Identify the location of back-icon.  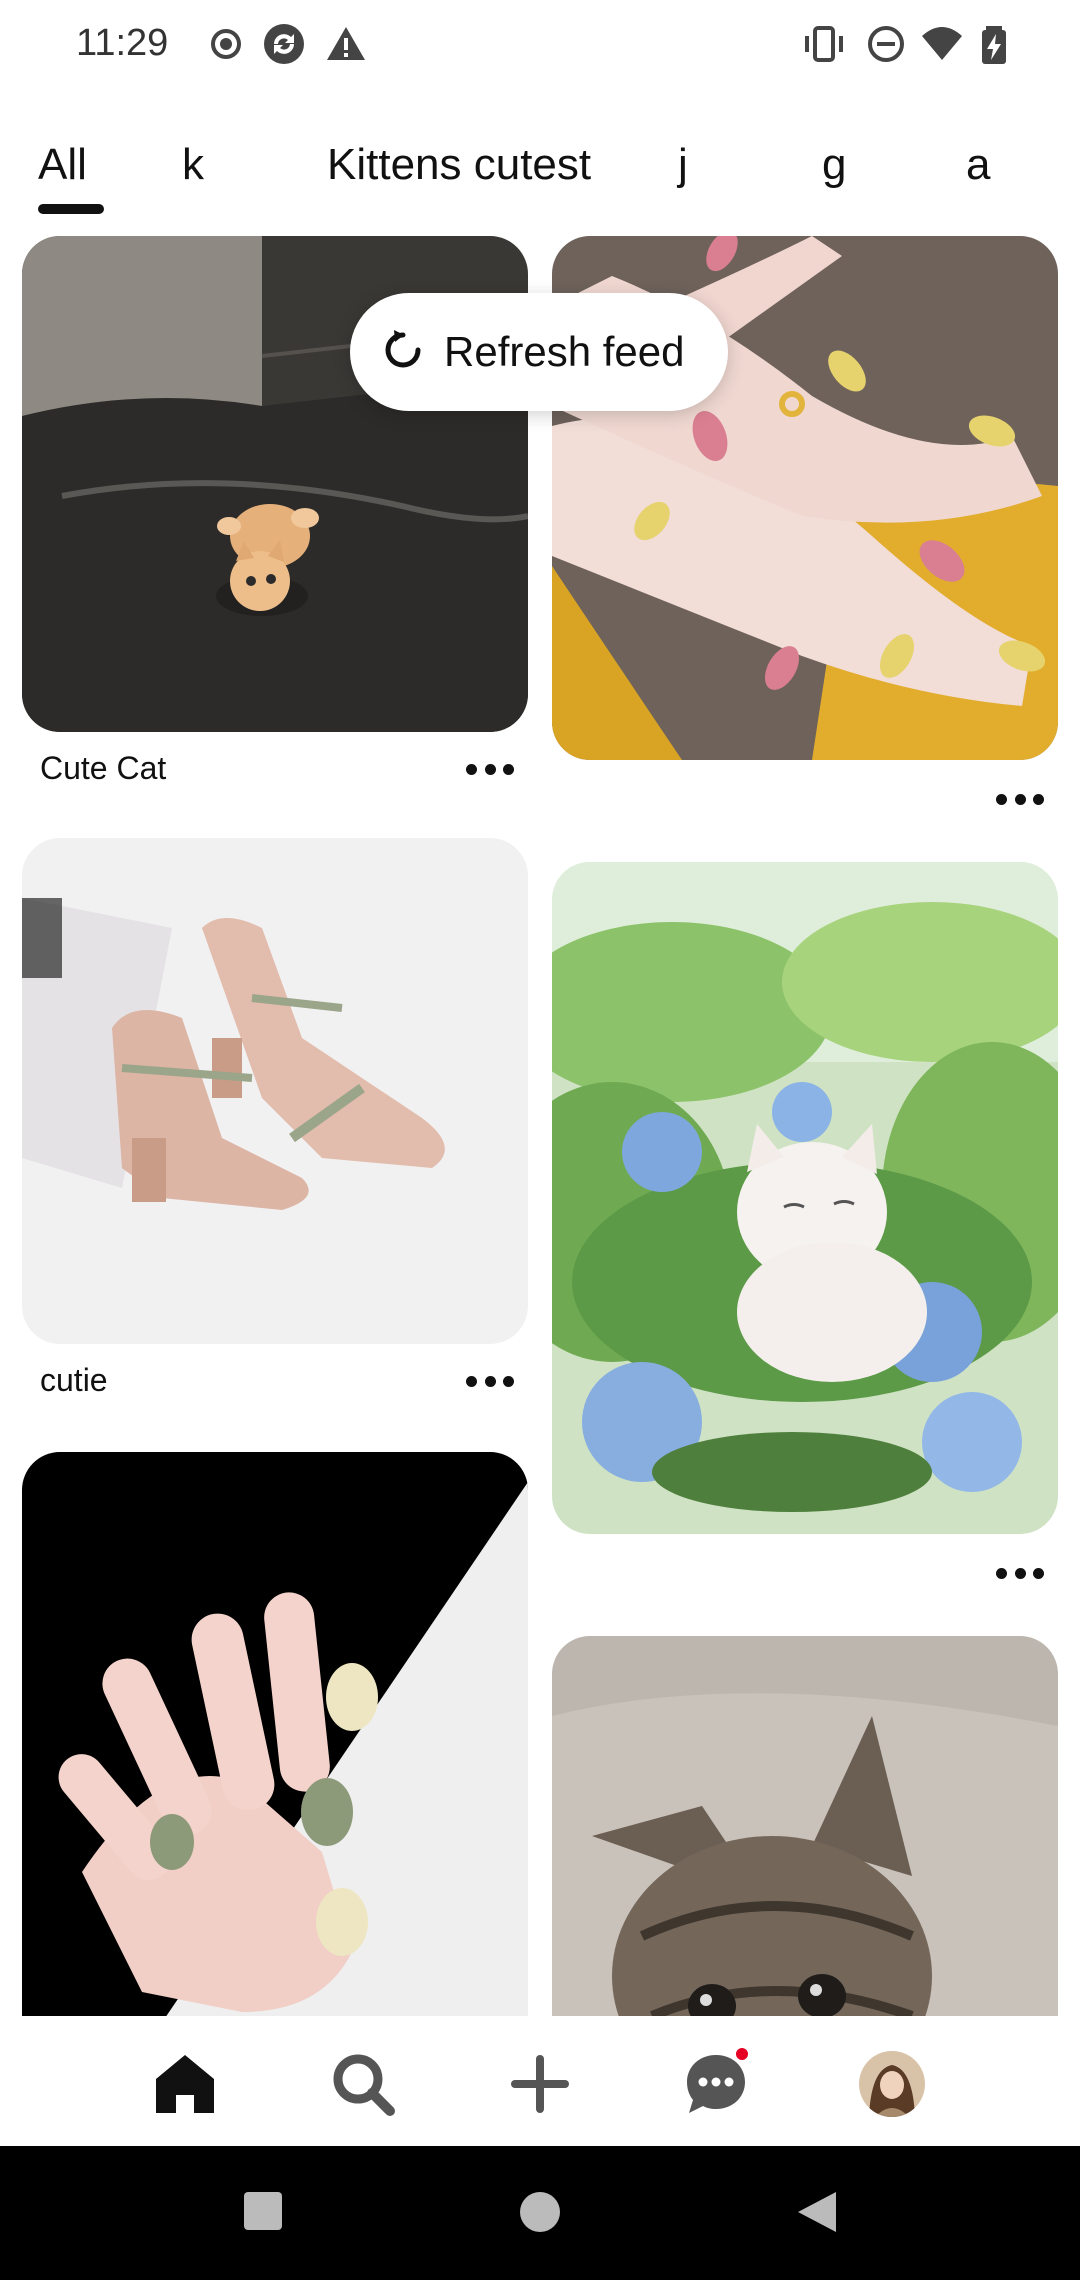
(817, 2214).